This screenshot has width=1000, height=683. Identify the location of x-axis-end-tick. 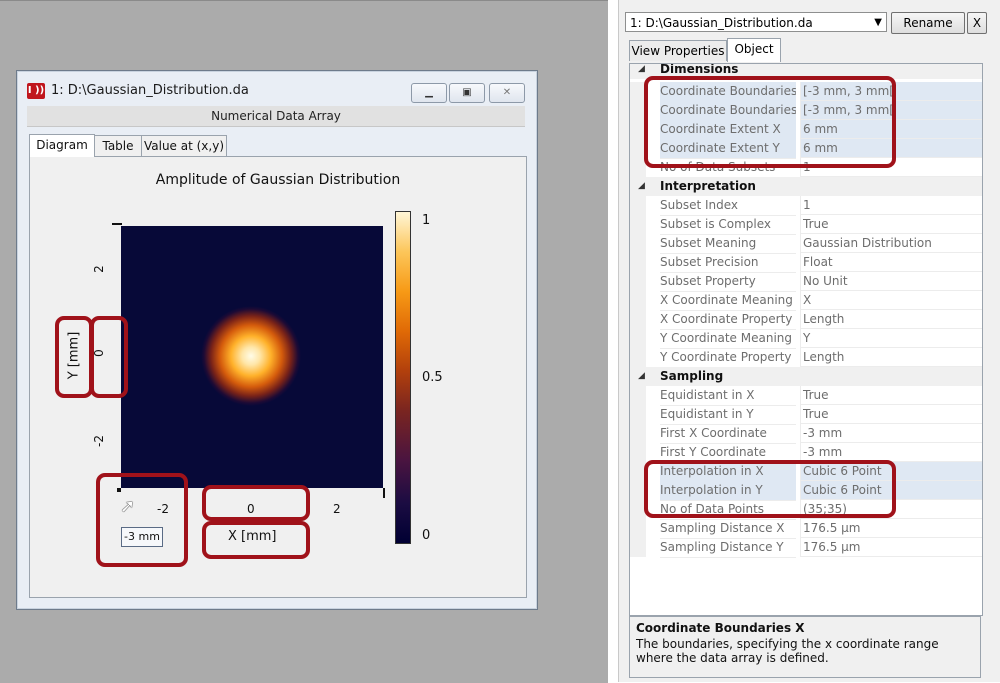
(384, 493).